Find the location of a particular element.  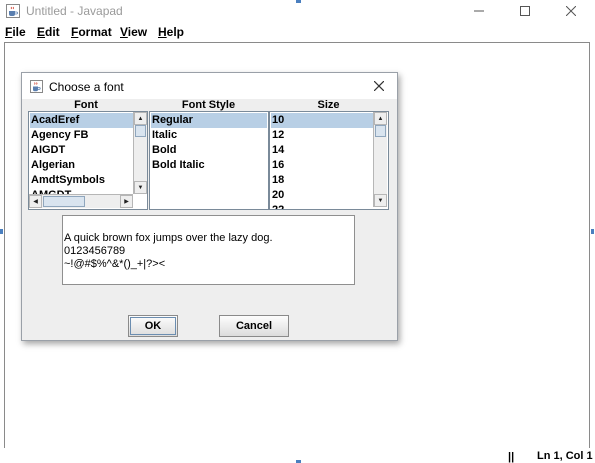

ok-button: OK is located at coordinates (153, 326).